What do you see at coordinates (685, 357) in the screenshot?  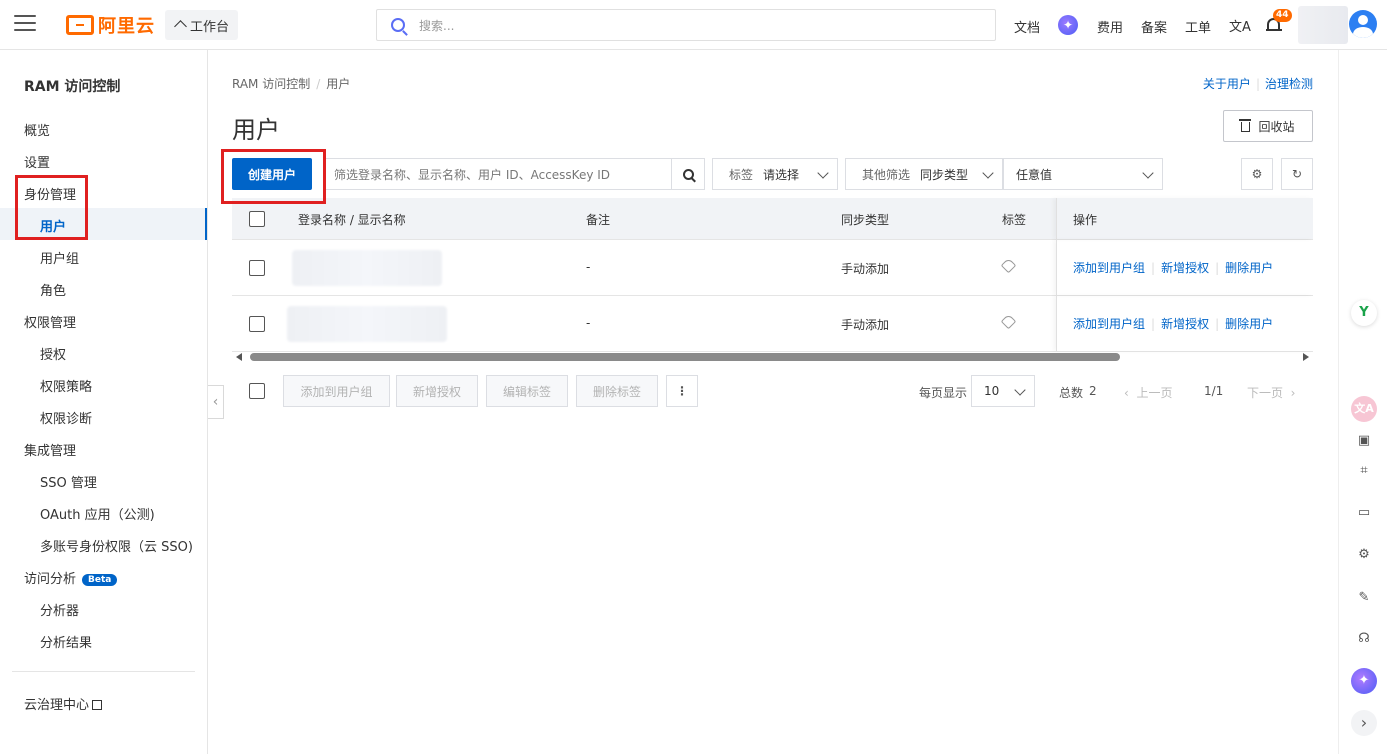 I see `scrollbar-thumb` at bounding box center [685, 357].